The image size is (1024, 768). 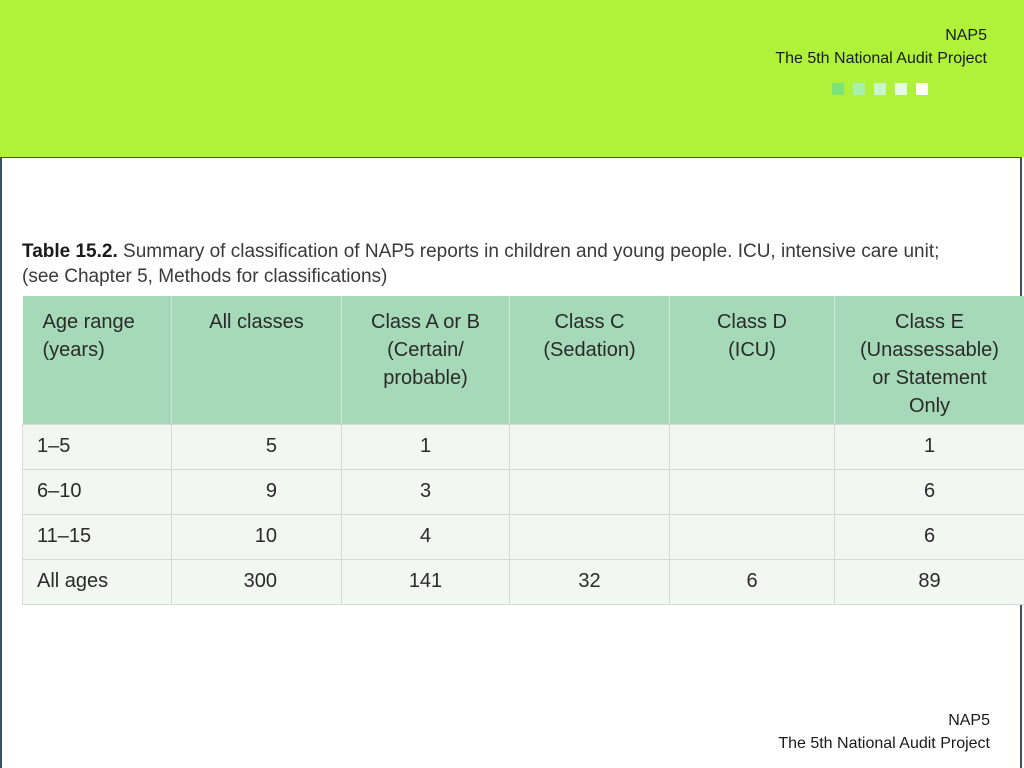 I want to click on table-cell: 4, so click(x=425, y=536).